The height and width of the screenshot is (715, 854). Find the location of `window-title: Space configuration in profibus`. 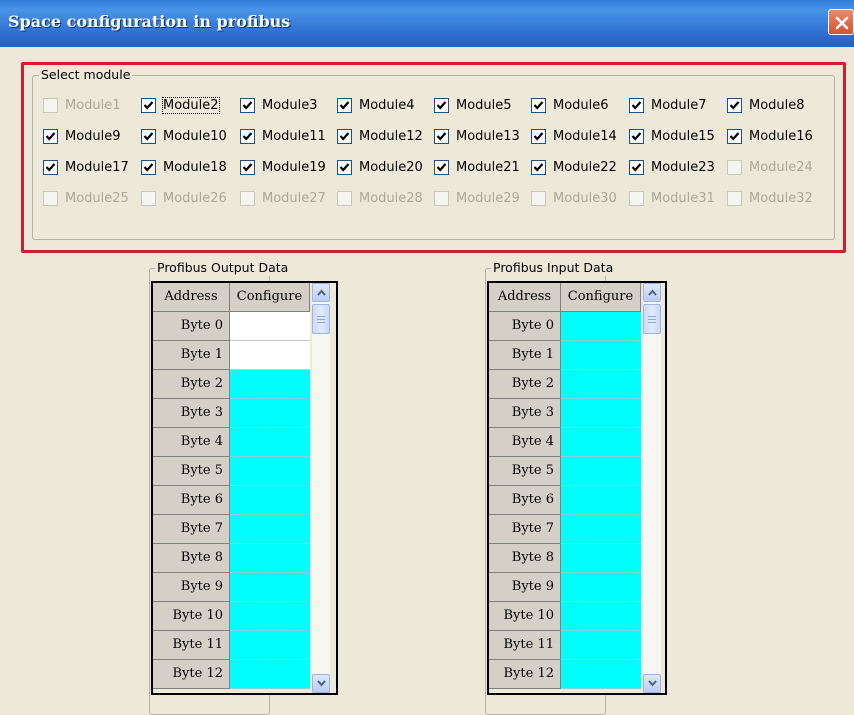

window-title: Space configuration in profibus is located at coordinates (149, 21).